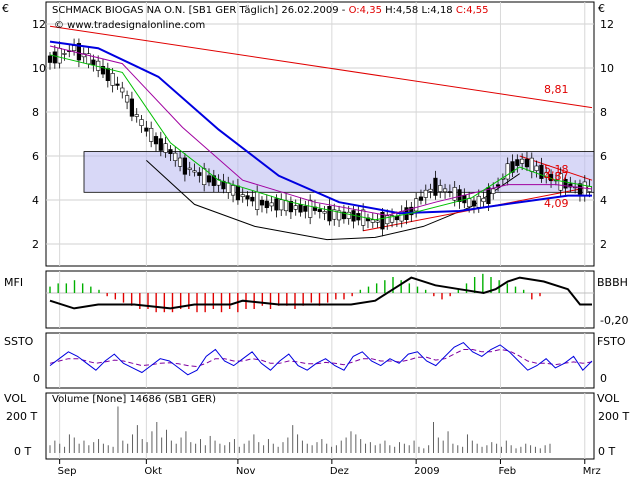 The image size is (640, 484). I want to click on y-tick-right-8: 8, so click(603, 112).